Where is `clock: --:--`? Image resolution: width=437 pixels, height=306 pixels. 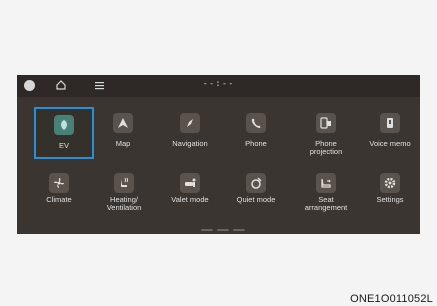 clock: --:-- is located at coordinates (218, 84).